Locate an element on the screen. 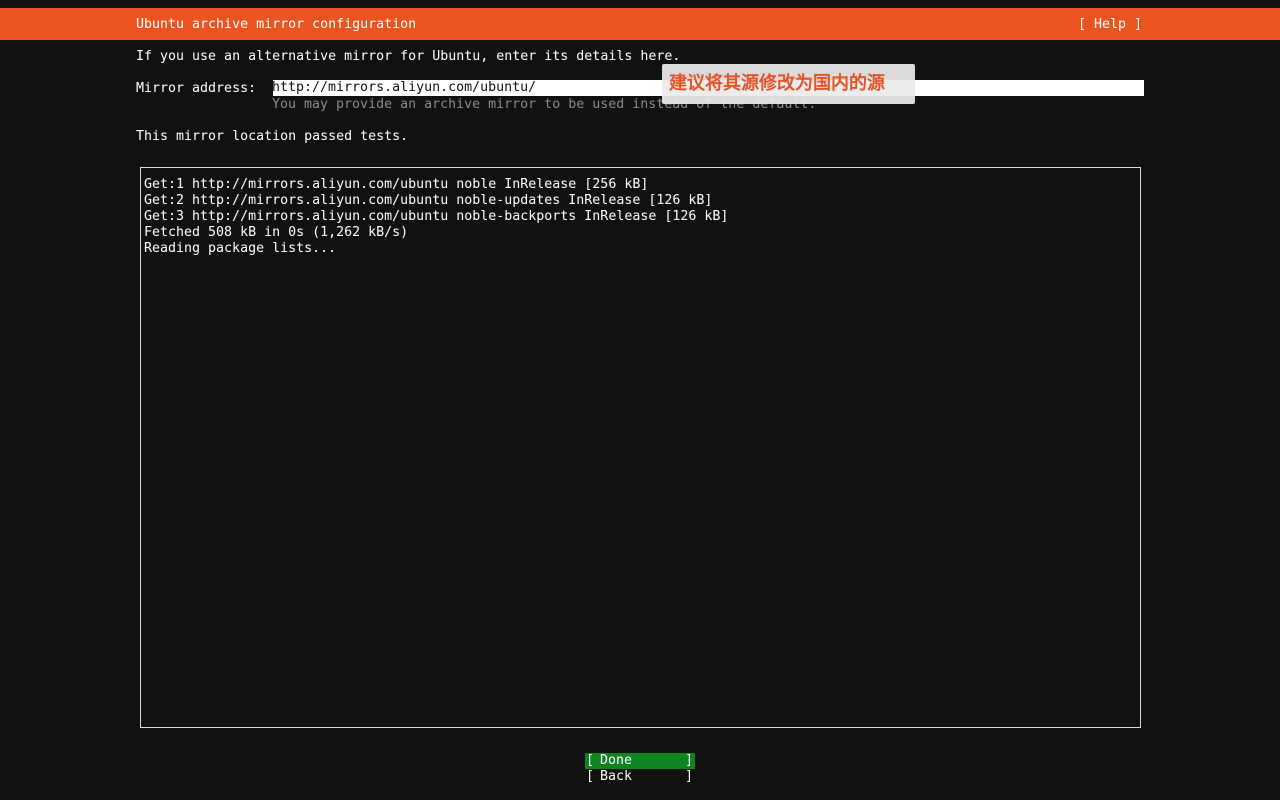 This screenshot has height=800, width=1280. help-button: [ Help ] is located at coordinates (1110, 24).